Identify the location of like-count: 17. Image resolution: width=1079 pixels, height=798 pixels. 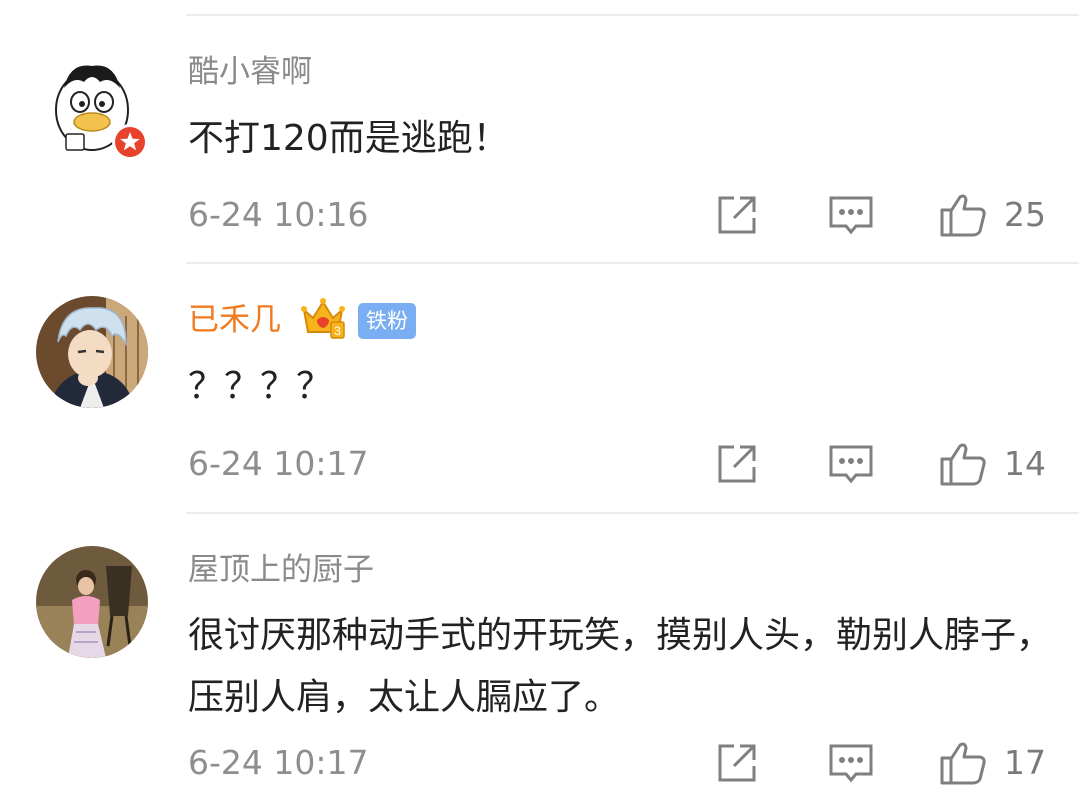
(1025, 762).